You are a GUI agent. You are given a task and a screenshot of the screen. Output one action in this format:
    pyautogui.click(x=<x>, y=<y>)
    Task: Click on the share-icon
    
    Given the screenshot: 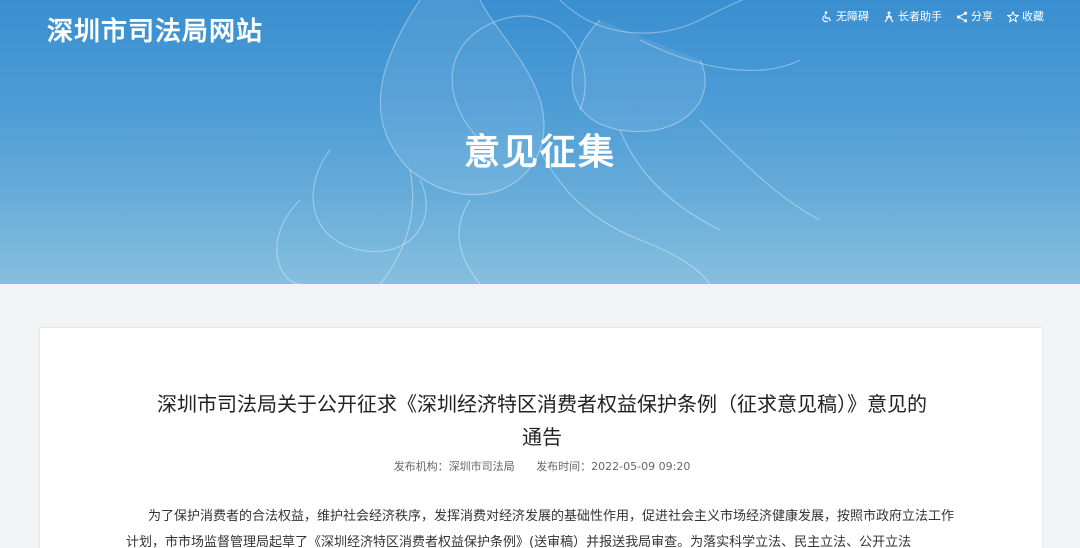 What is the action you would take?
    pyautogui.click(x=962, y=17)
    